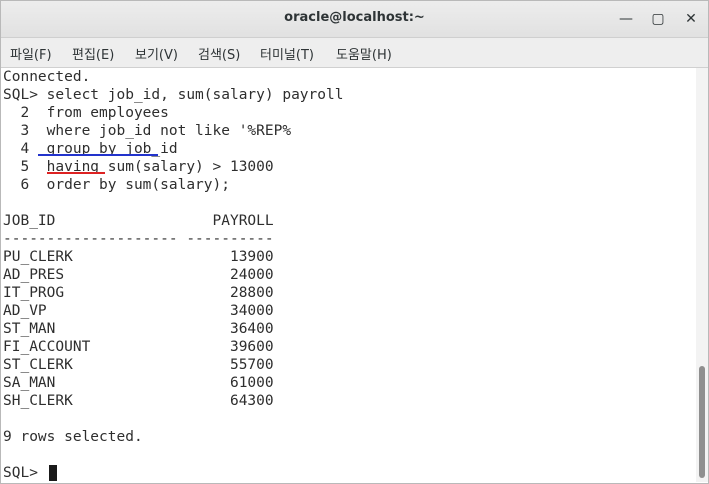  Describe the element at coordinates (658, 19) in the screenshot. I see `maximize-icon: ▢` at that location.